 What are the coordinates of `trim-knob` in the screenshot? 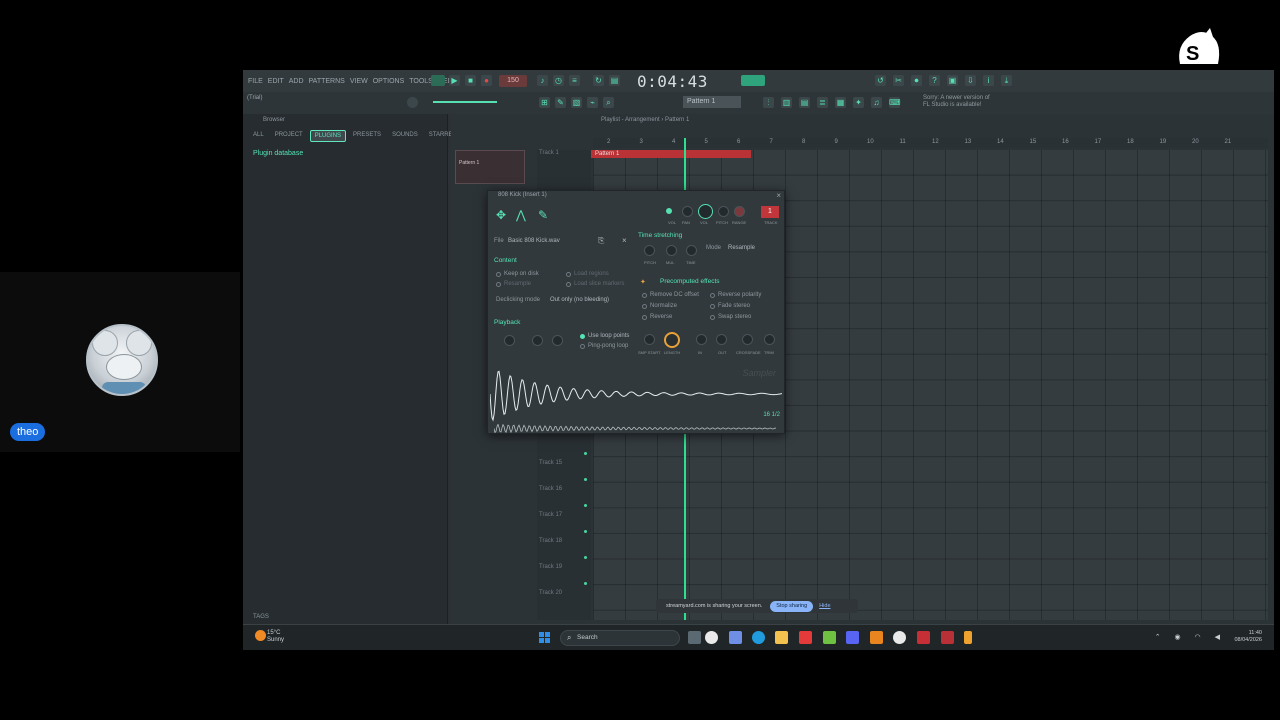 It's located at (769, 339).